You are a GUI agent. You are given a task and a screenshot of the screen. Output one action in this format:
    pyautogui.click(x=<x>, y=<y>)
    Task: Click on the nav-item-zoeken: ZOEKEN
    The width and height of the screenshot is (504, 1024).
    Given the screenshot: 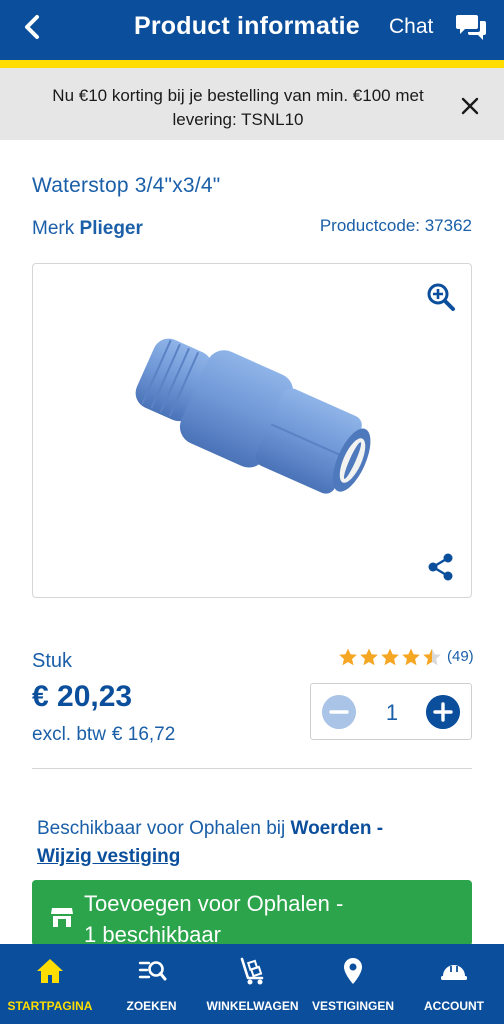 What is the action you would take?
    pyautogui.click(x=151, y=984)
    